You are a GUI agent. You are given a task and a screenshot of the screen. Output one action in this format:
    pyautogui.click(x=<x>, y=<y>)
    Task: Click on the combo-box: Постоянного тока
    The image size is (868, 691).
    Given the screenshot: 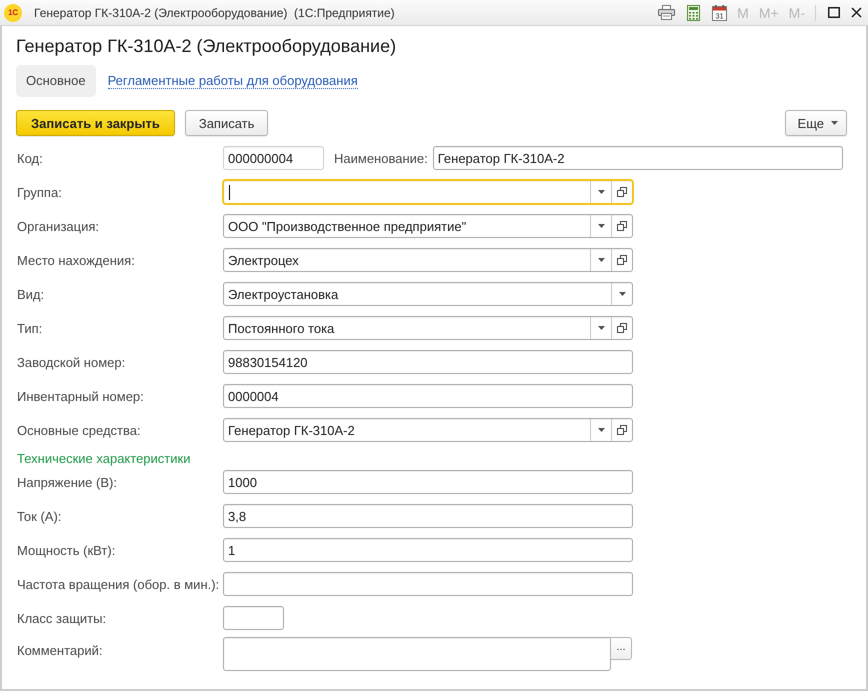 What is the action you would take?
    pyautogui.click(x=428, y=328)
    